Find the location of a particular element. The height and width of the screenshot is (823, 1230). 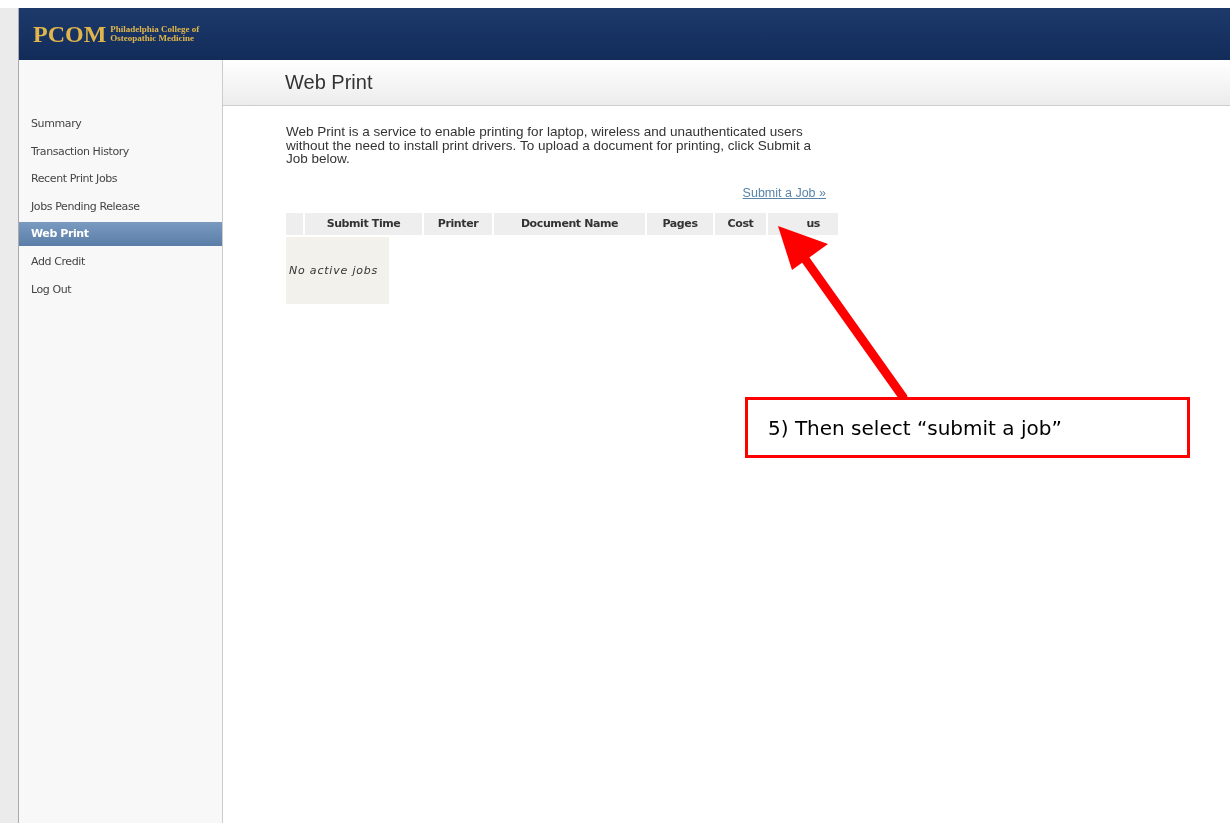

college-name: Philadelphia College of Osteopathic Medicine is located at coordinates (155, 34).